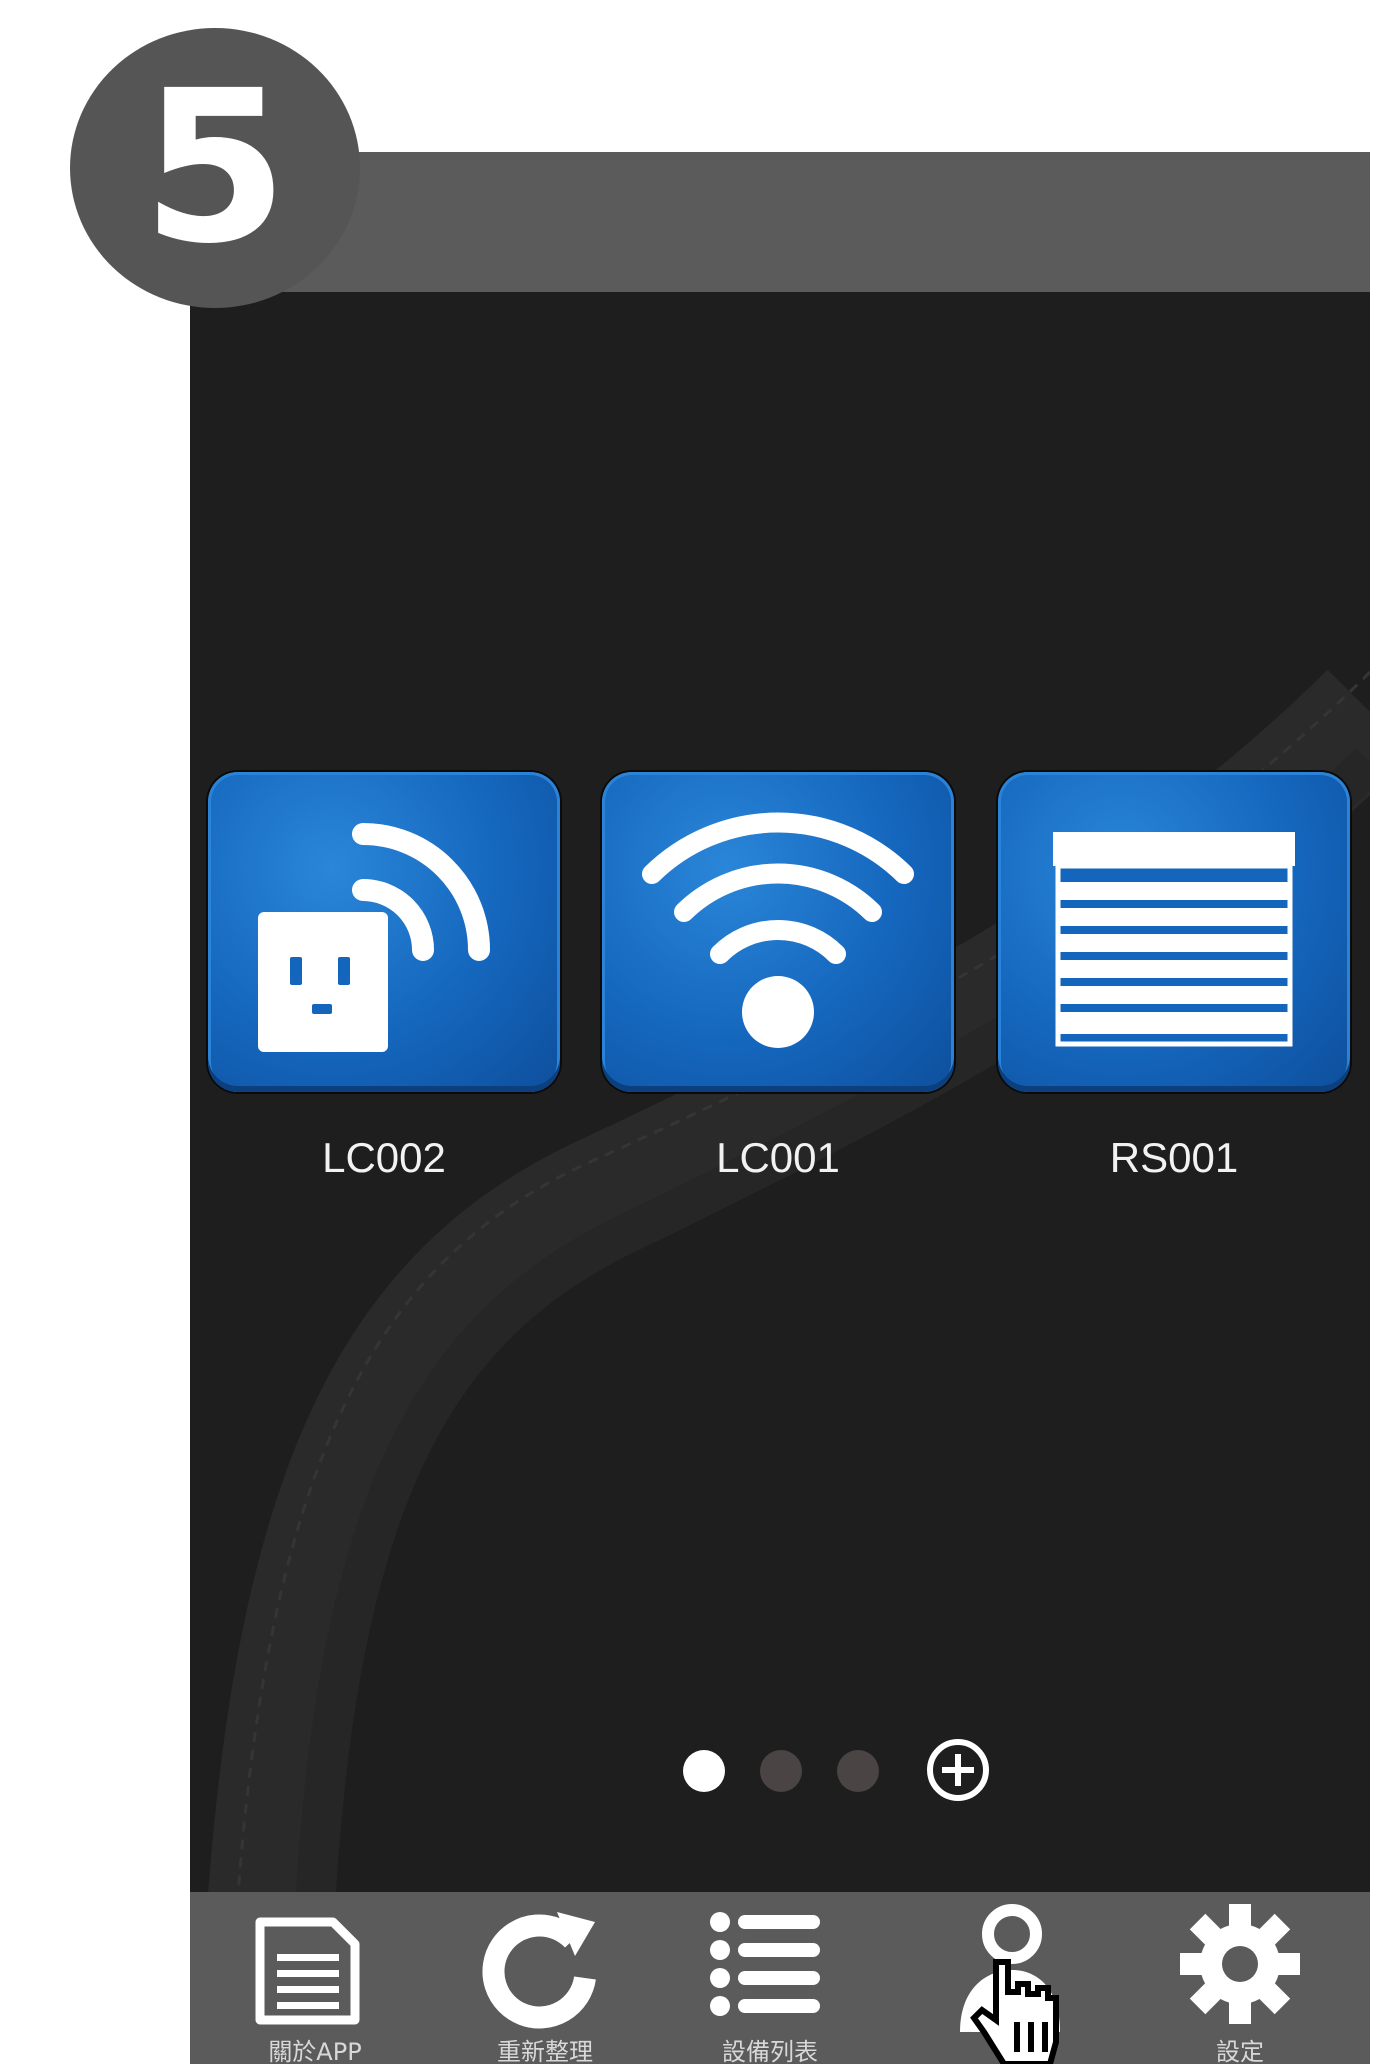 The width and height of the screenshot is (1385, 2064). What do you see at coordinates (770, 2051) in the screenshot?
I see `nav-label: 設備列表` at bounding box center [770, 2051].